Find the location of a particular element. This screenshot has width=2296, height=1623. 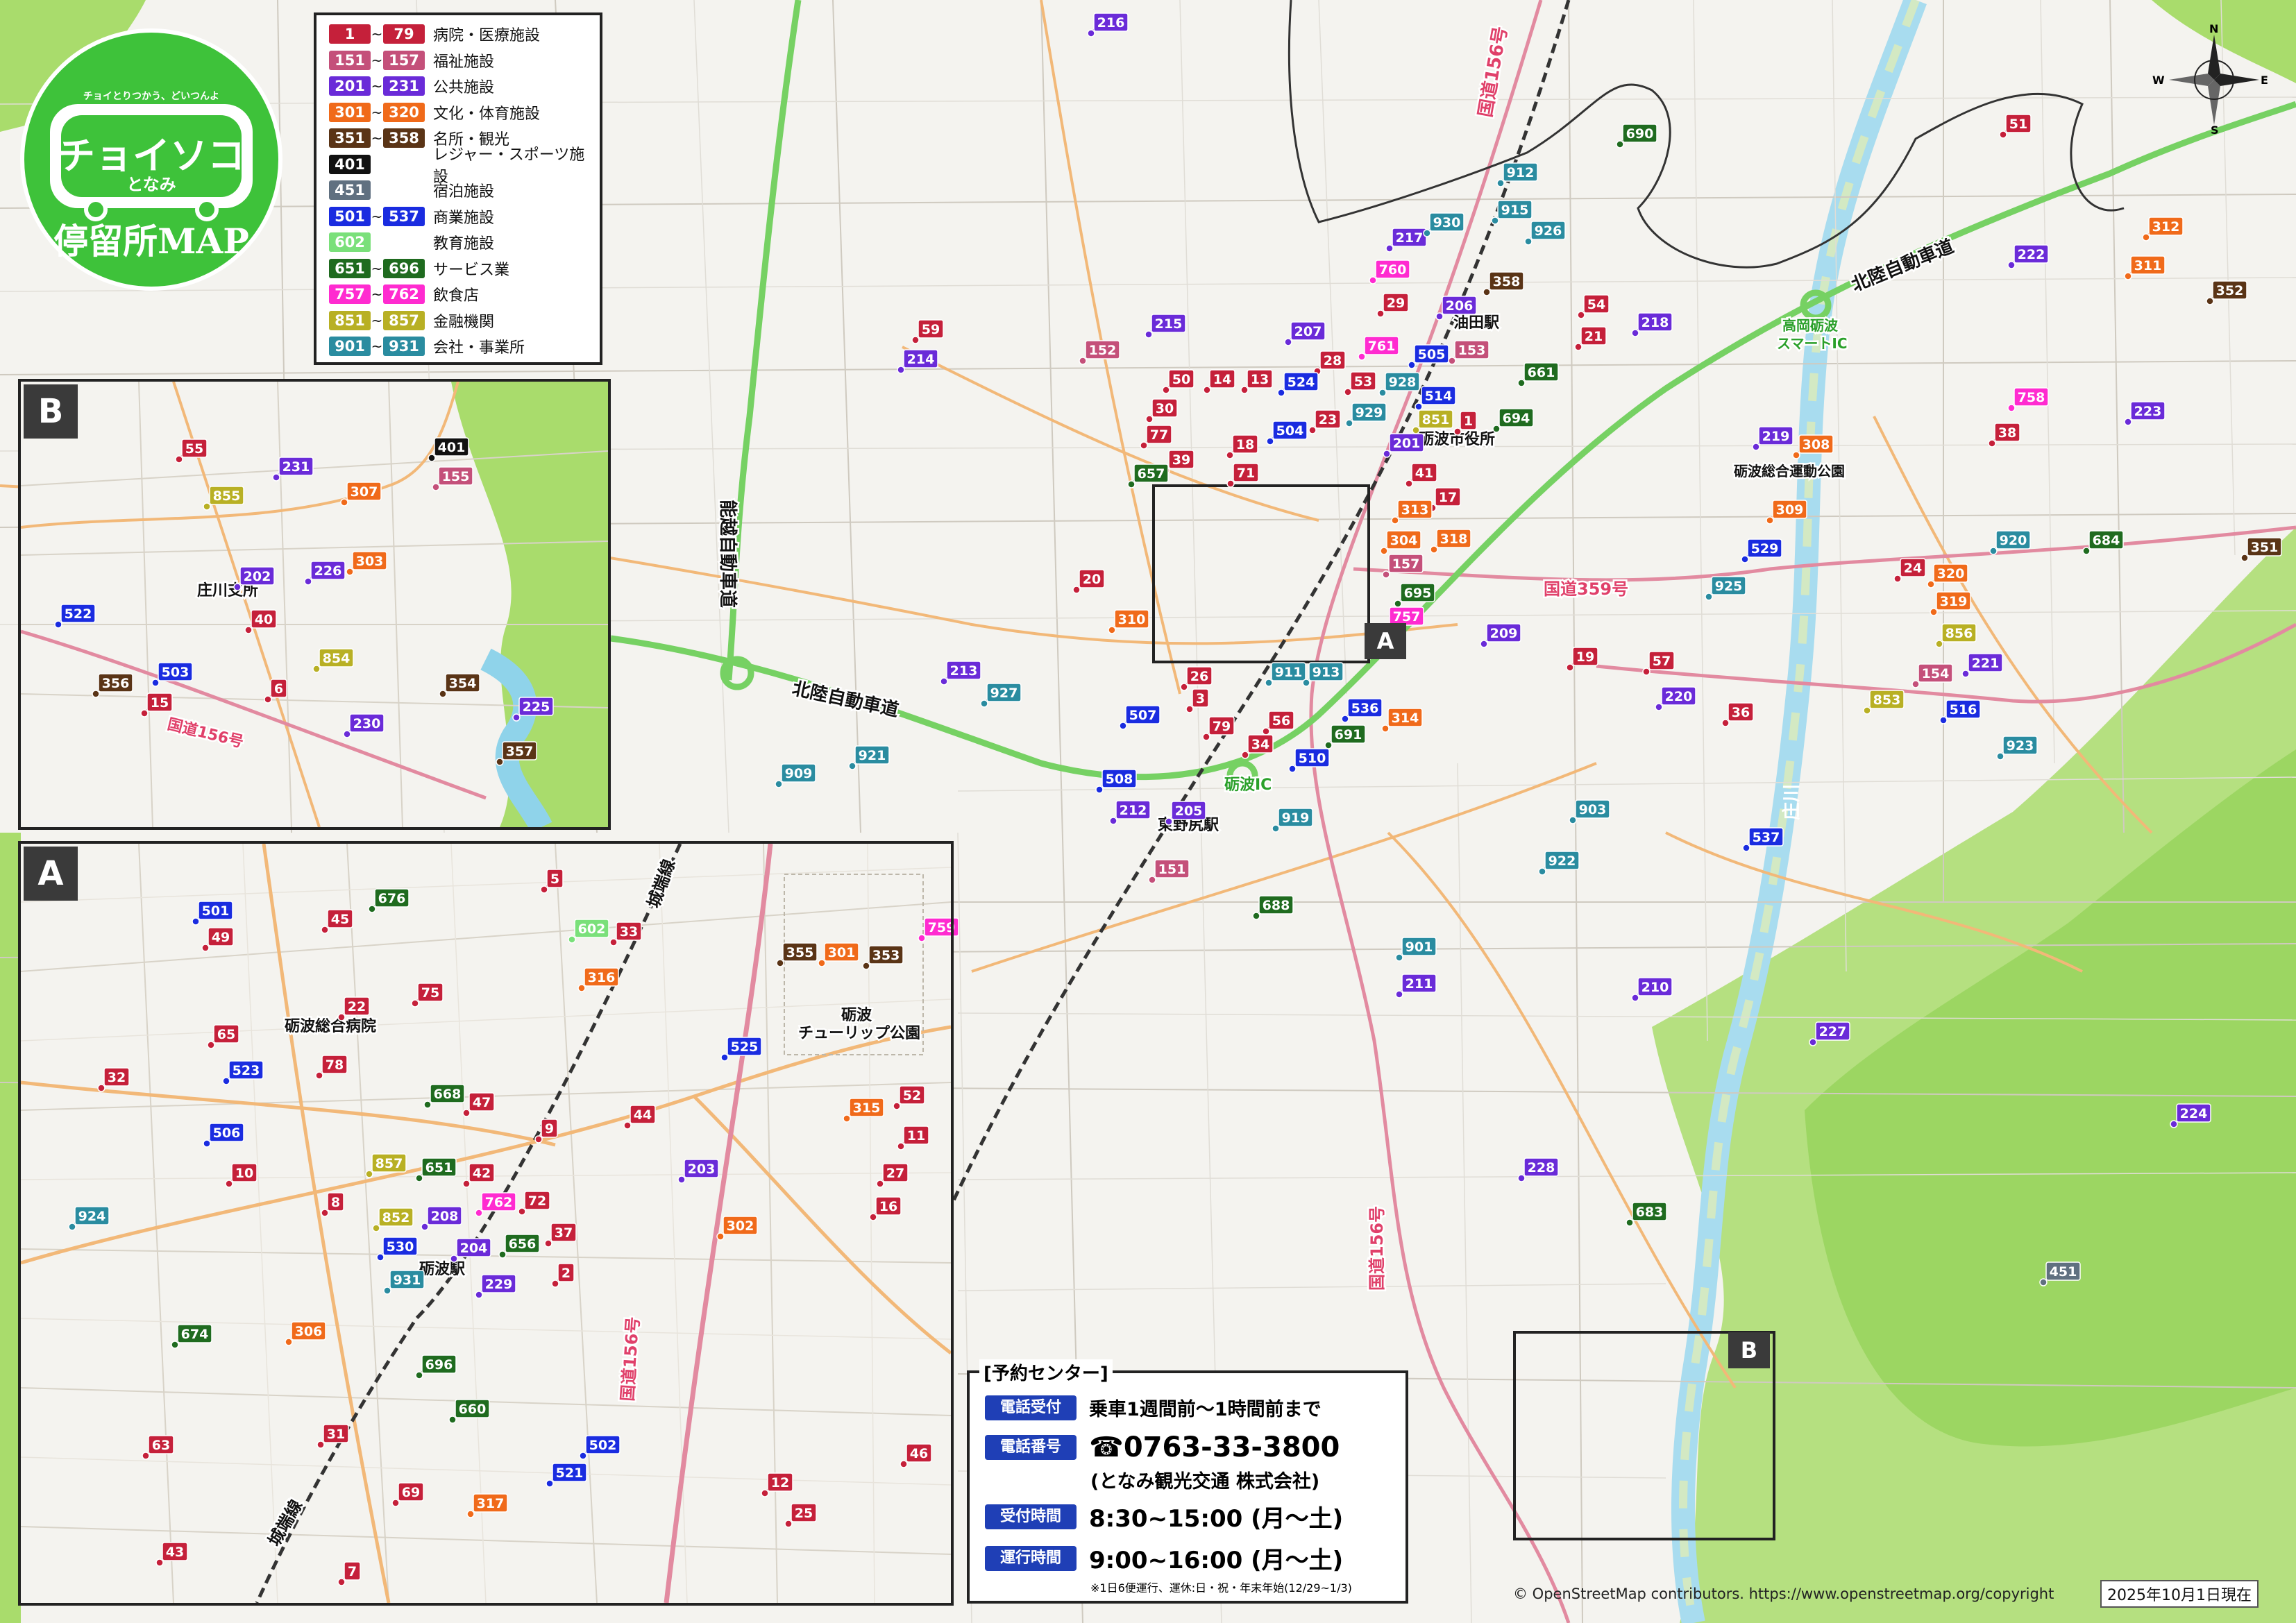

stop-number: 36 is located at coordinates (1741, 713).